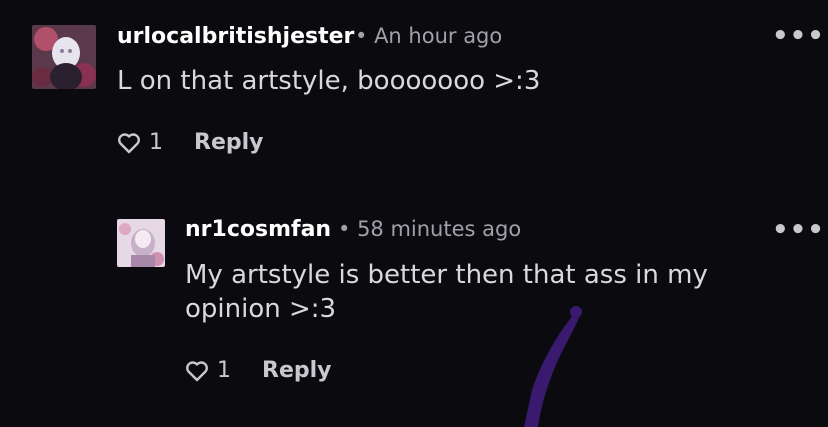 This screenshot has width=828, height=427. I want to click on timestamp-text: 58 minutes ago, so click(439, 229).